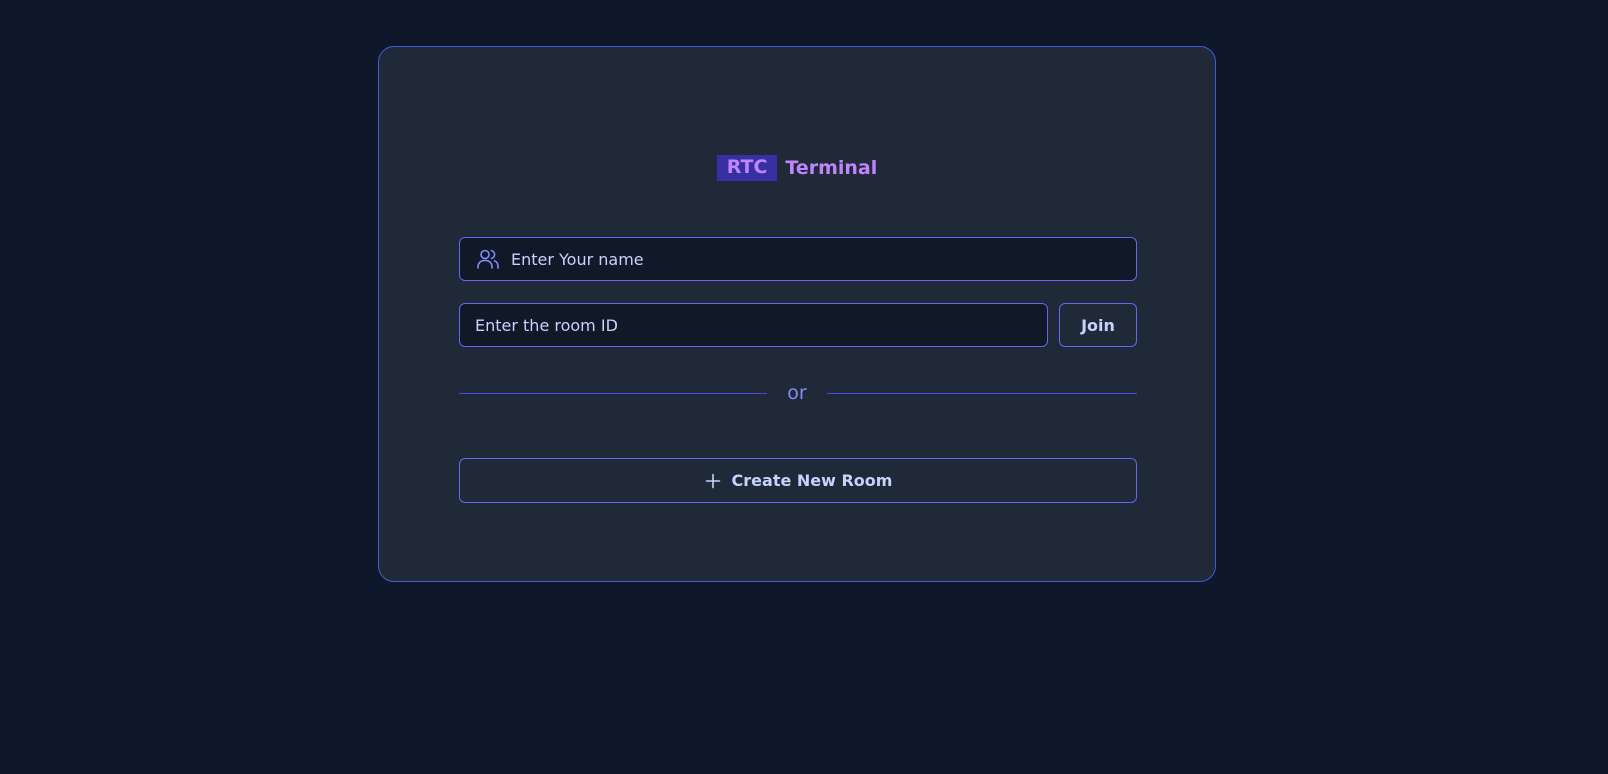  Describe the element at coordinates (713, 481) in the screenshot. I see `plus-icon` at that location.